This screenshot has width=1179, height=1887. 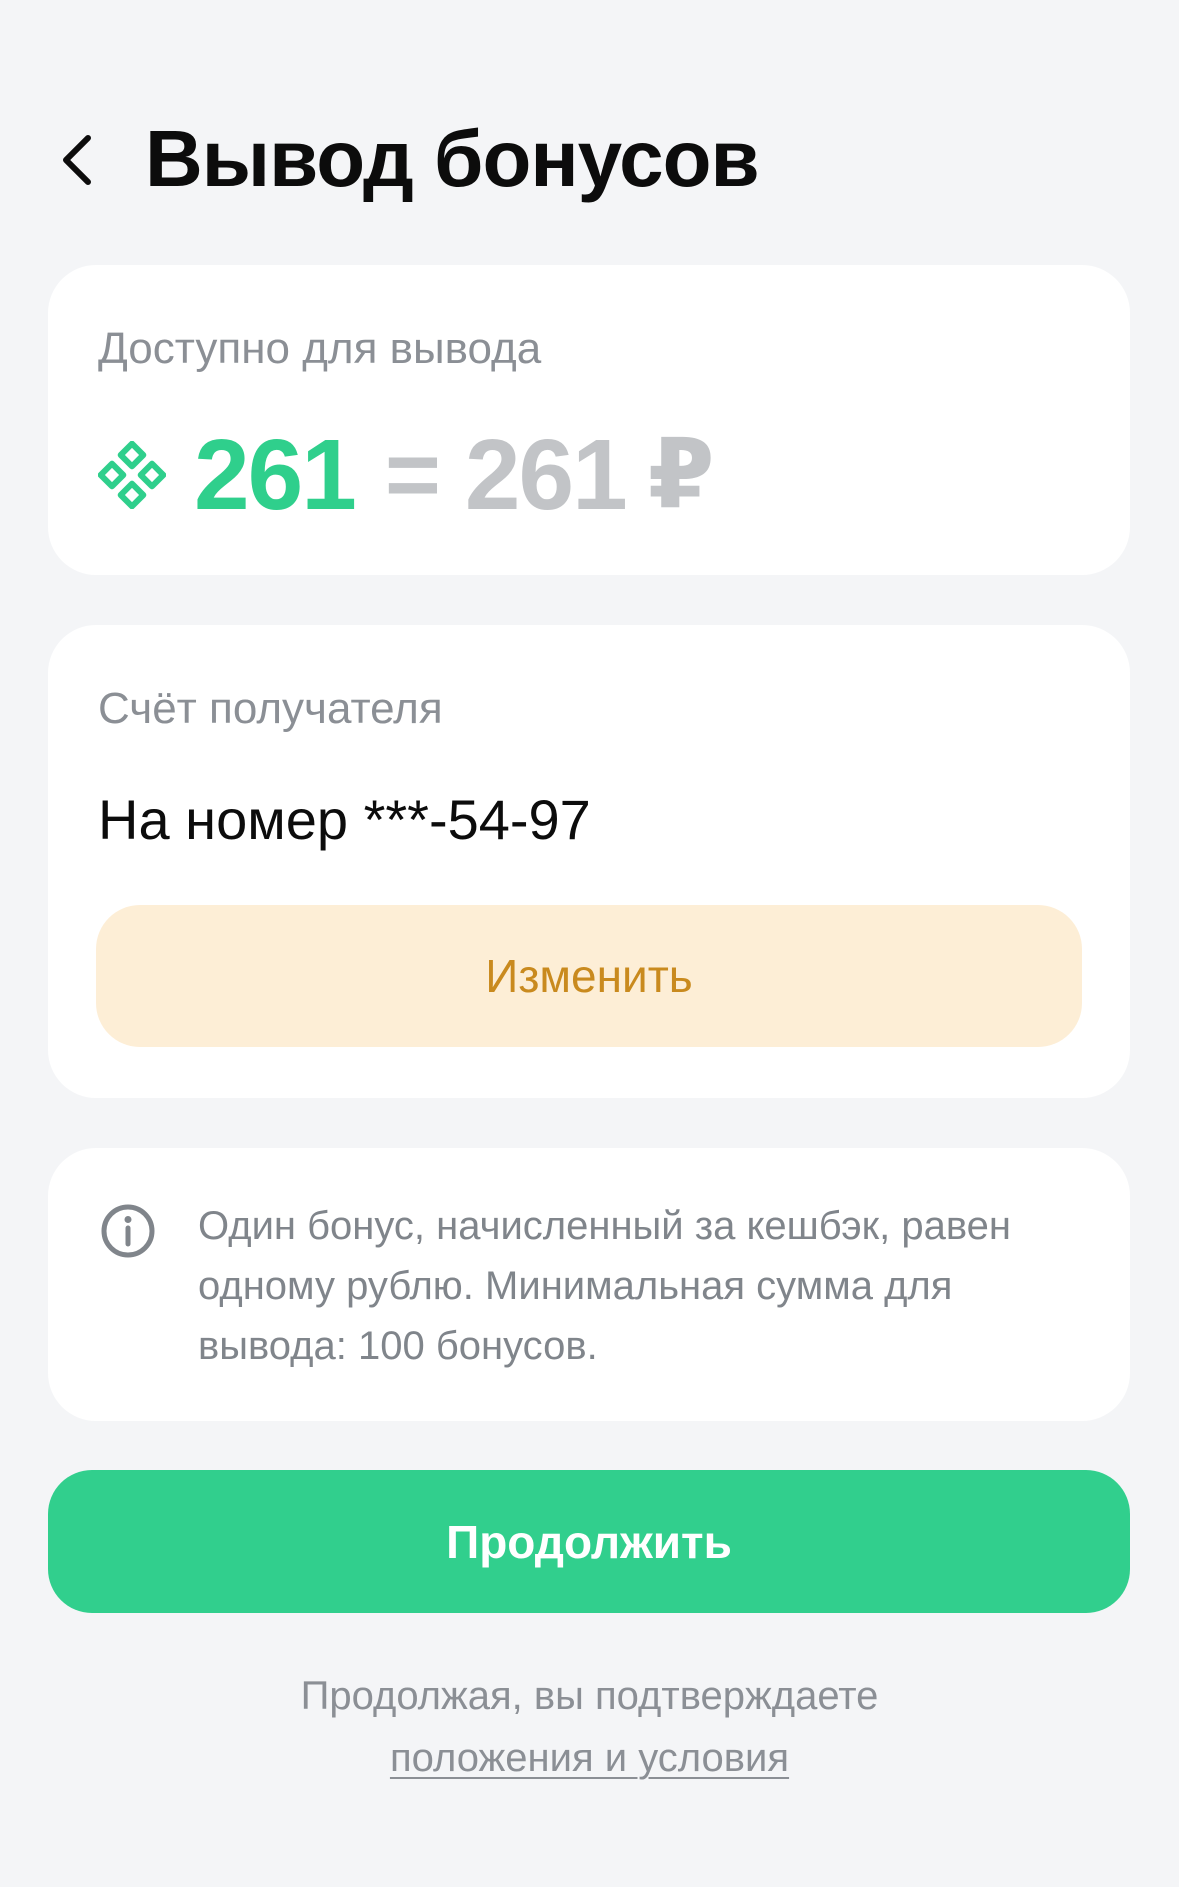 What do you see at coordinates (412, 474) in the screenshot?
I see `equals-sign: =` at bounding box center [412, 474].